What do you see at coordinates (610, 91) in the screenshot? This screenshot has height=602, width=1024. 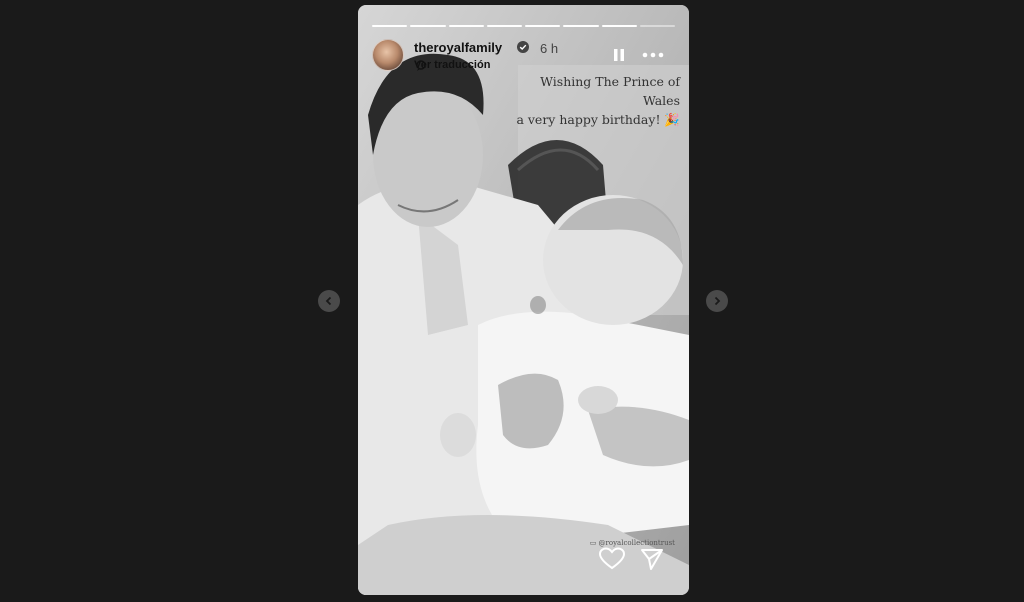 I see `caption-line: Wishing The Prince of Wales` at bounding box center [610, 91].